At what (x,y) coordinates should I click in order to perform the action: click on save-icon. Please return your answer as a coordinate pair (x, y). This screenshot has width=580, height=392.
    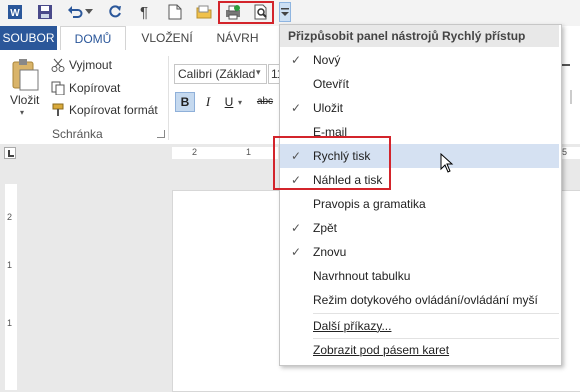
    Looking at the image, I should click on (45, 12).